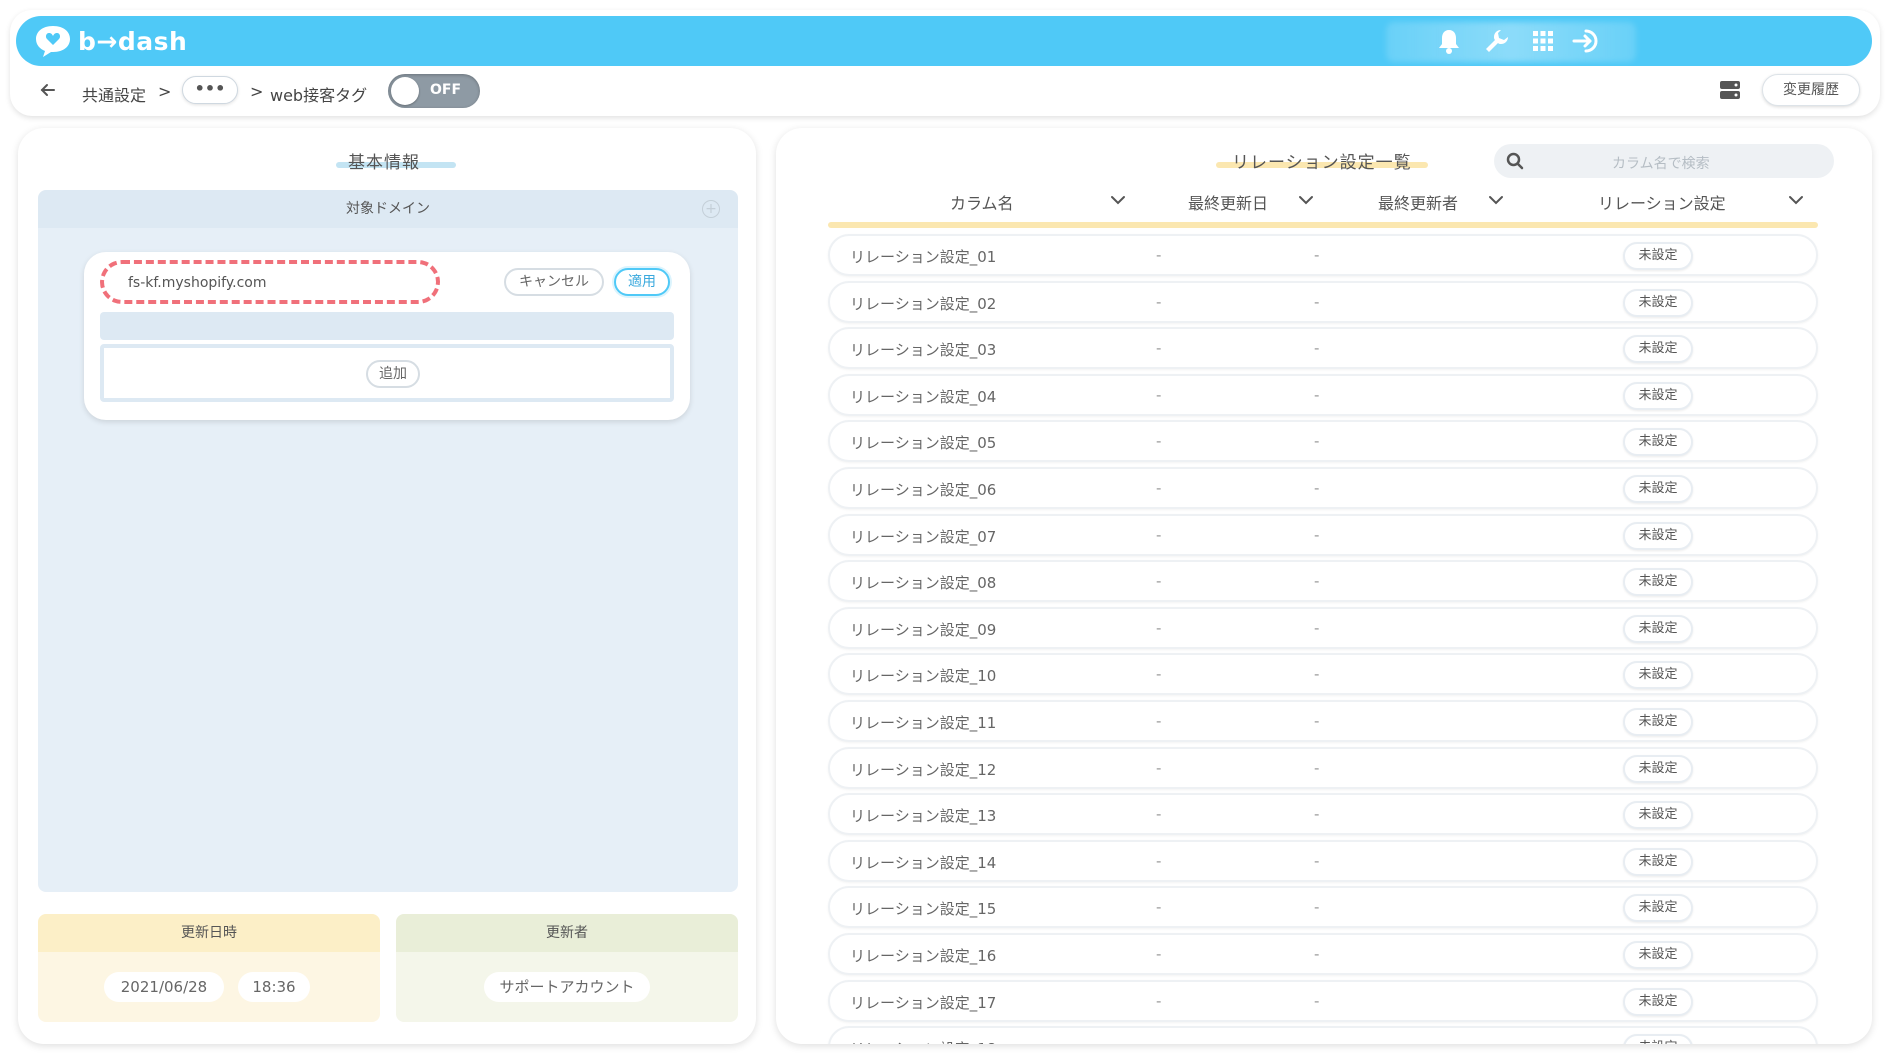 This screenshot has width=1890, height=1063. What do you see at coordinates (923, 955) in the screenshot?
I see `relation-name: リレーション設定_16` at bounding box center [923, 955].